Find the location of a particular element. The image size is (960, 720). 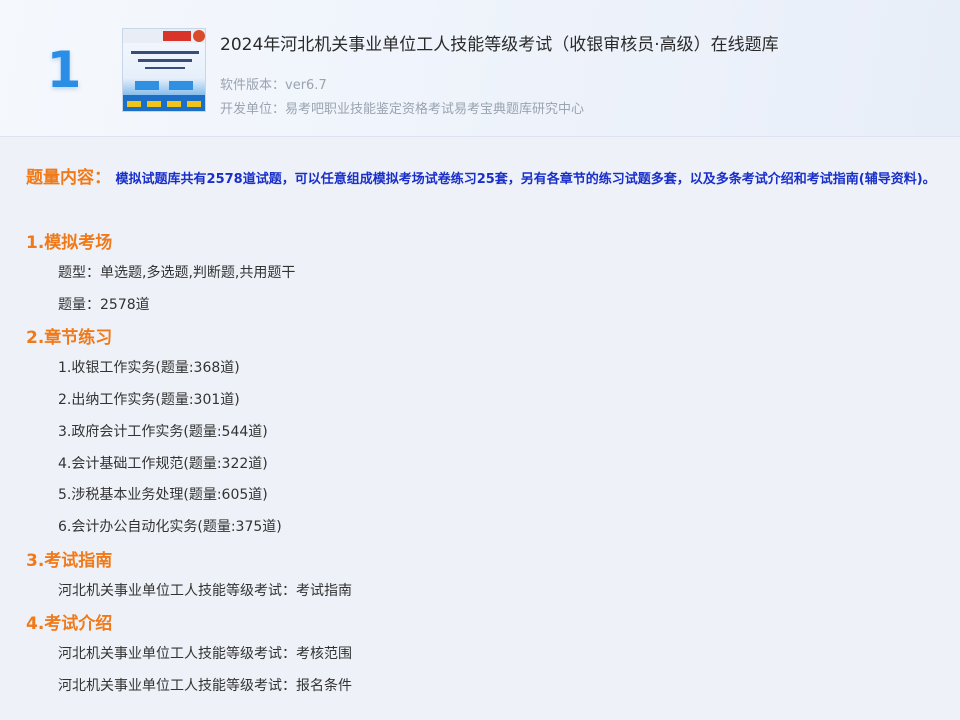

chapter-item: 5.涉税基本业务处理(题量:605道) is located at coordinates (163, 495).